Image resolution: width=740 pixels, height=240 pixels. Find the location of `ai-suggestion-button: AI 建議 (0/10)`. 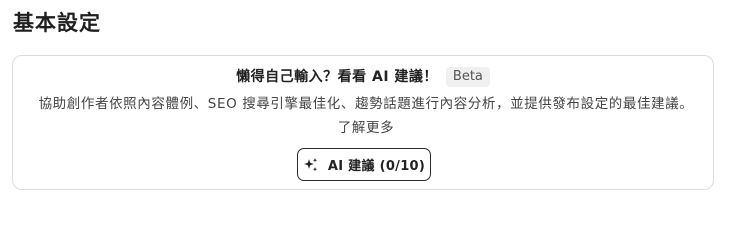

ai-suggestion-button: AI 建議 (0/10) is located at coordinates (364, 164).